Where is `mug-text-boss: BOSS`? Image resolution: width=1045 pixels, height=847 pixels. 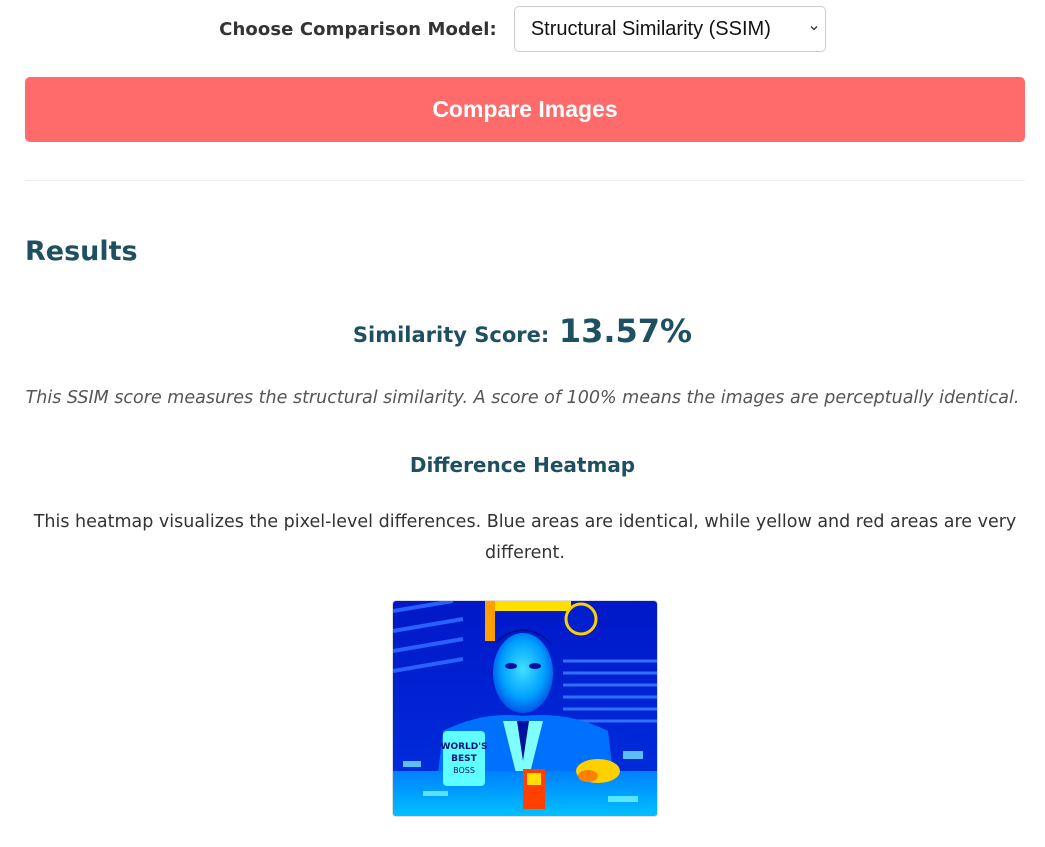
mug-text-boss: BOSS is located at coordinates (464, 770).